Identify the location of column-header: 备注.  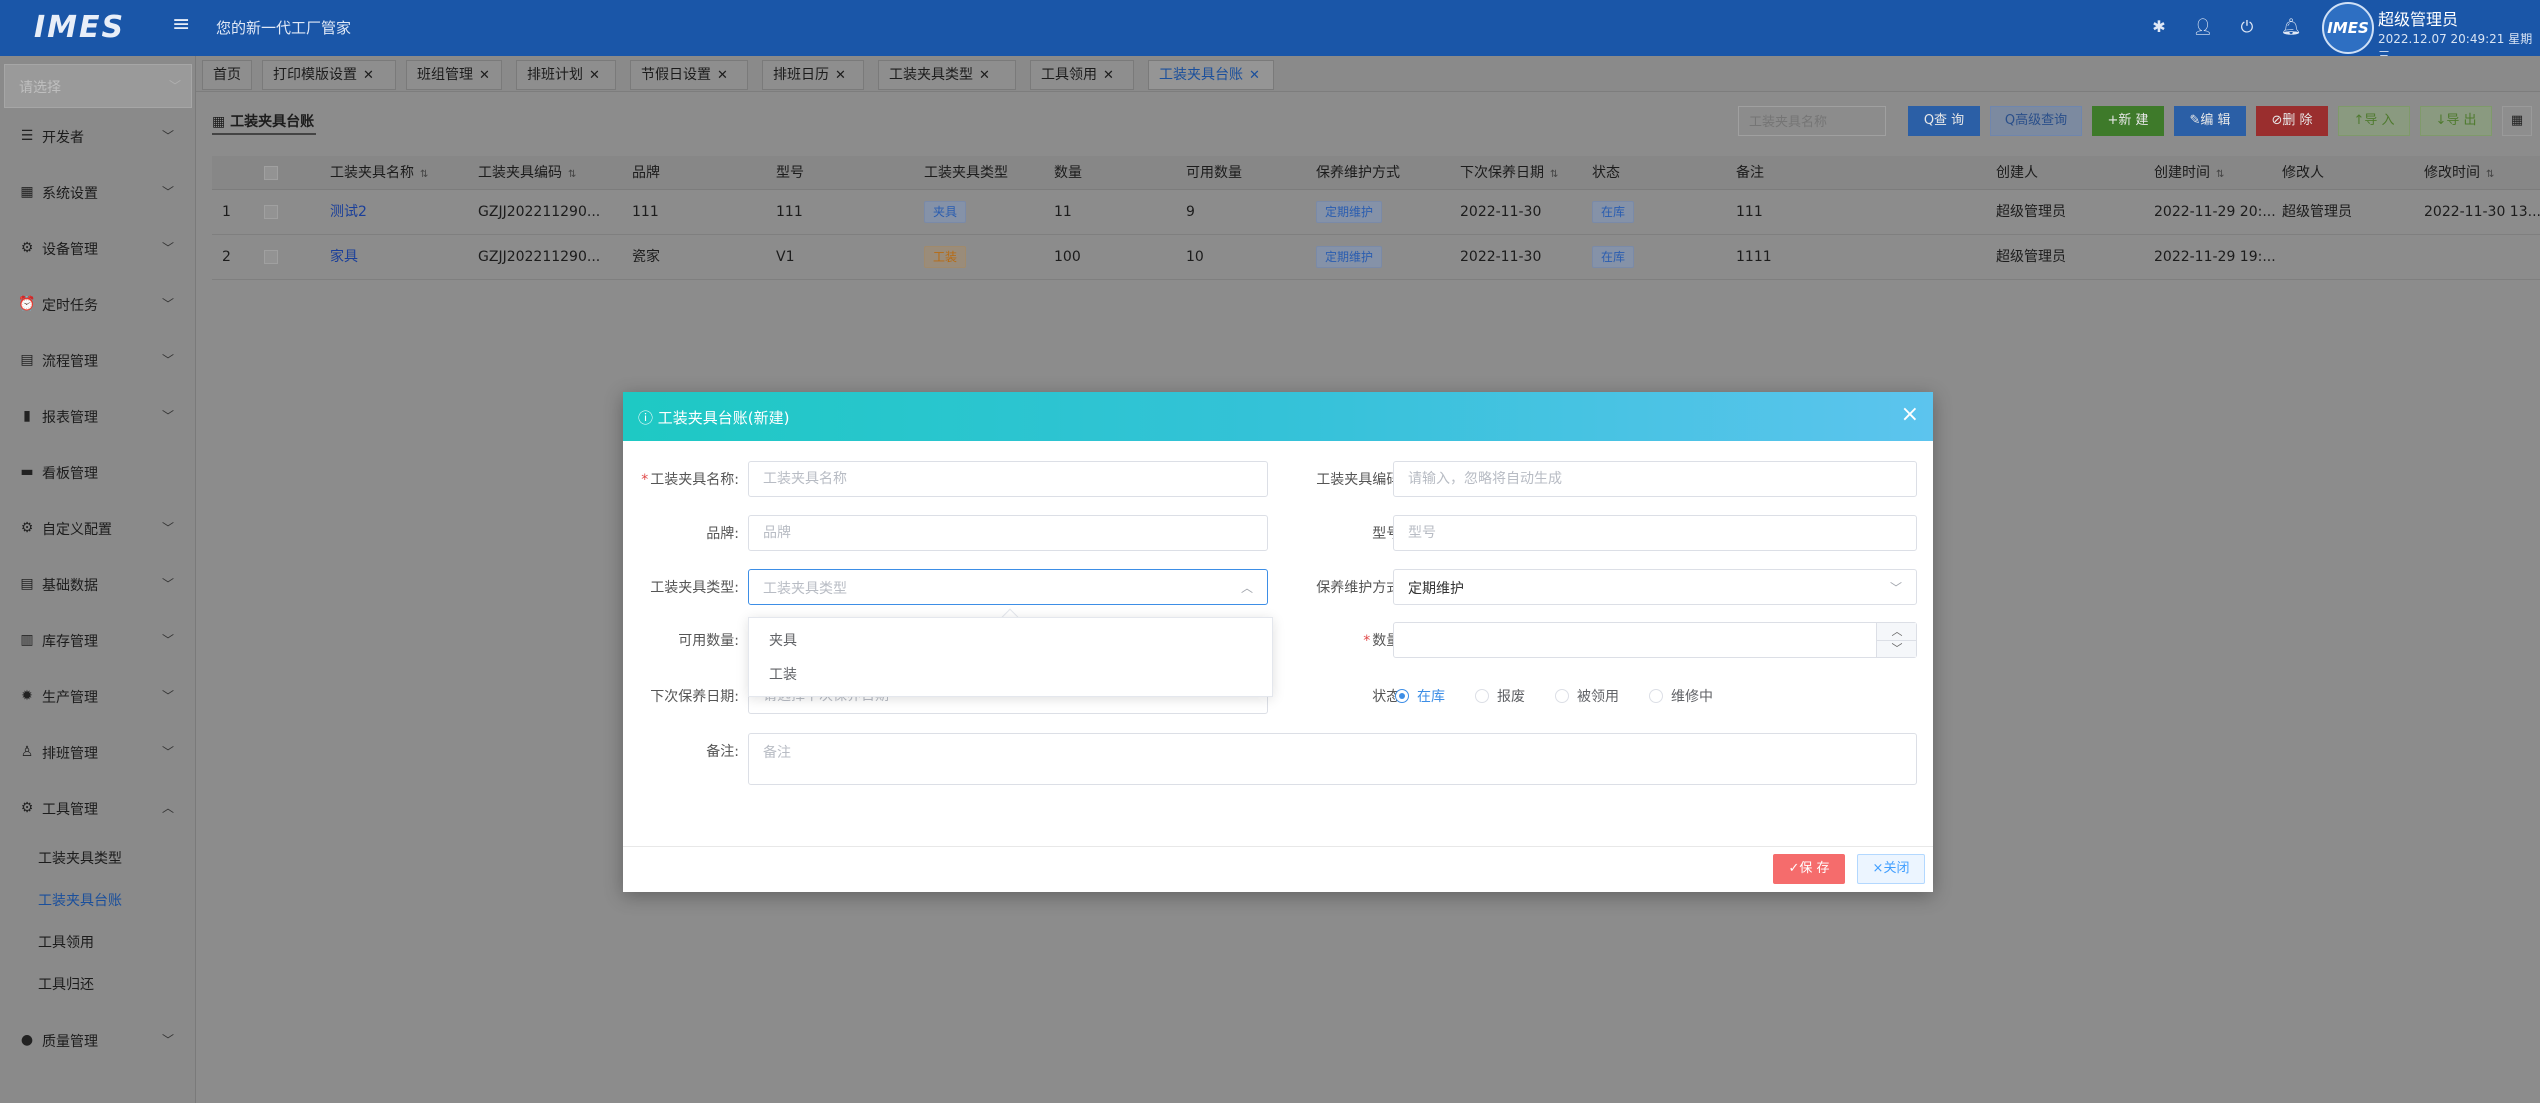
(1861, 172).